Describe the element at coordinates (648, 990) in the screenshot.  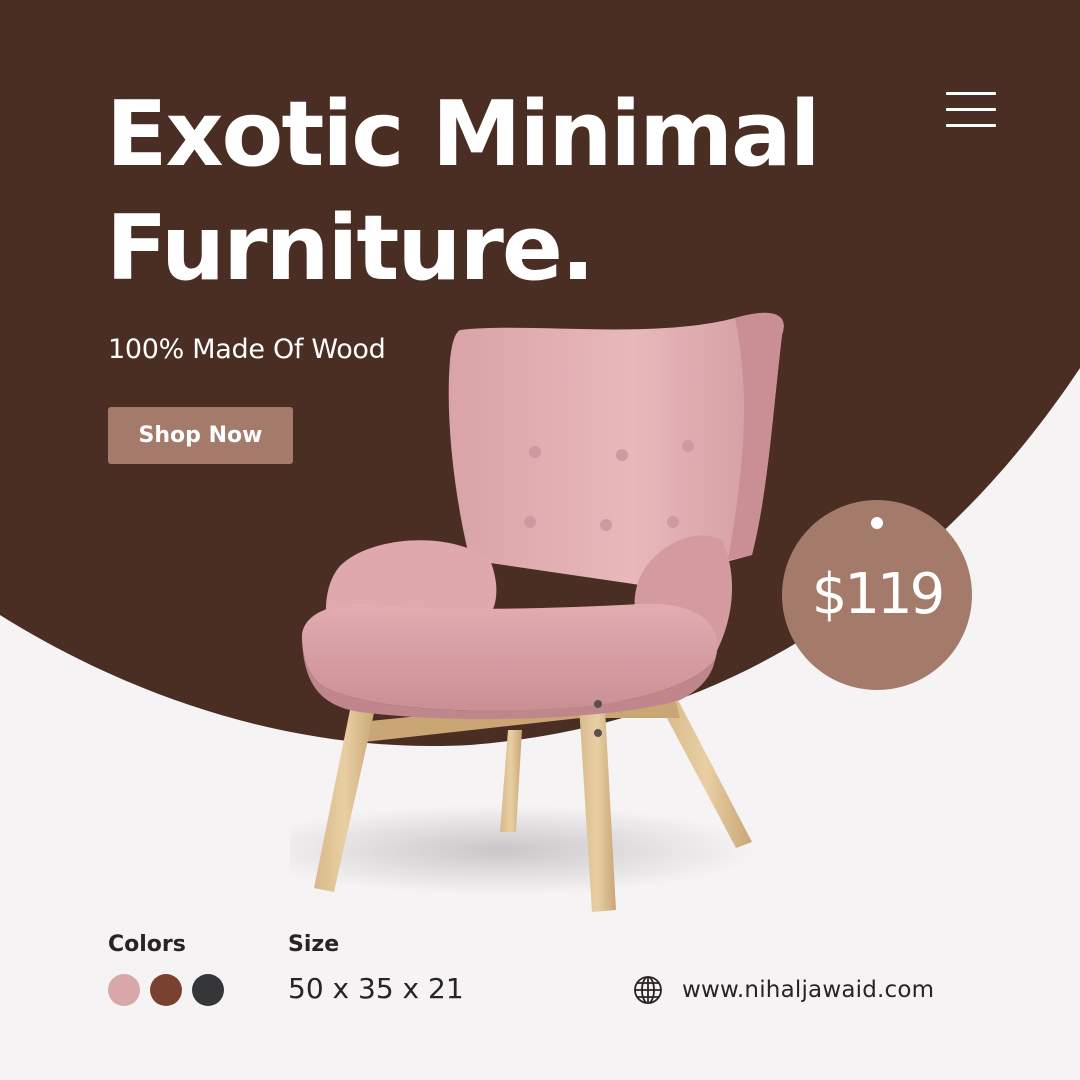
I see `globe-icon` at that location.